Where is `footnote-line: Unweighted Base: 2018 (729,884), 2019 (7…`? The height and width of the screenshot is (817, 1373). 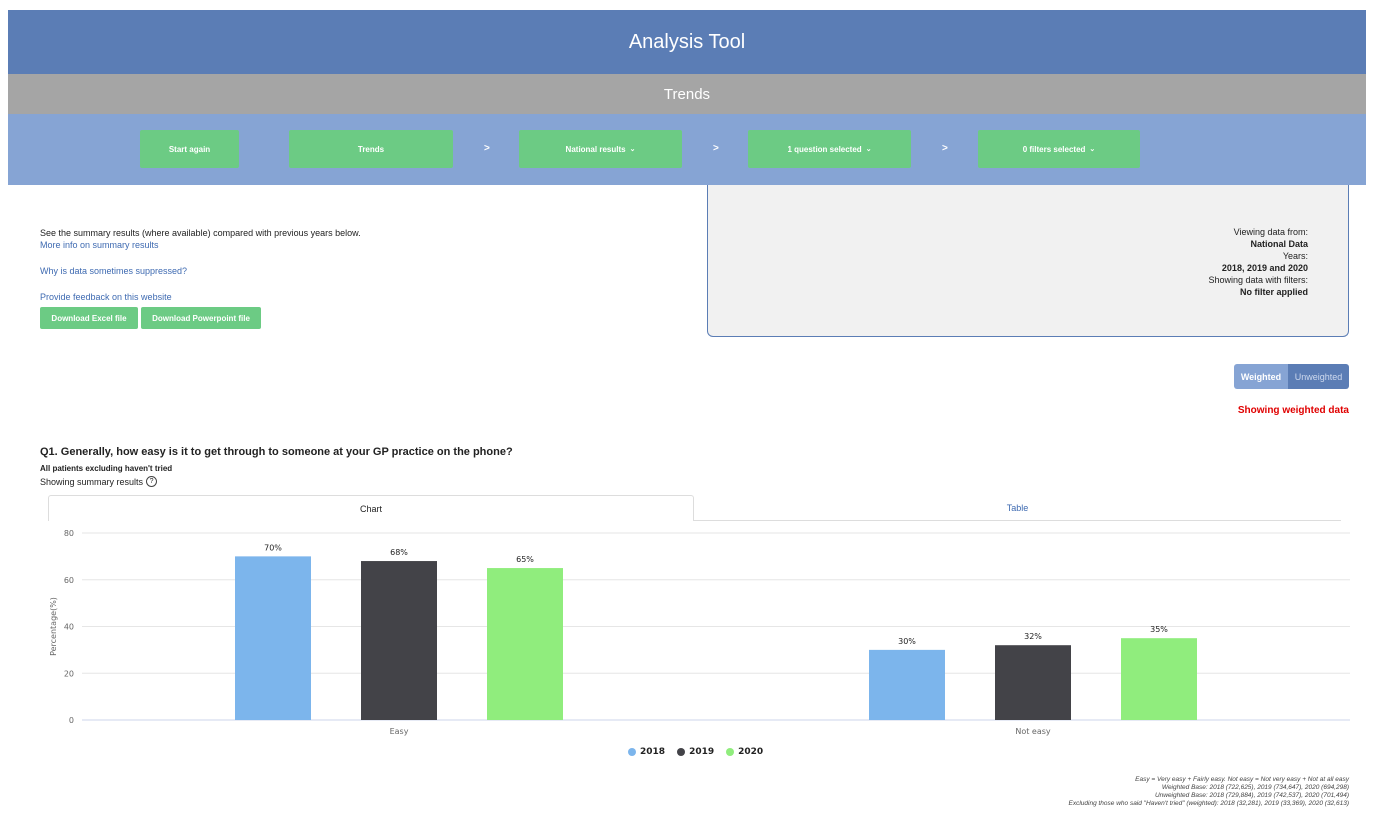
footnote-line: Unweighted Base: 2018 (729,884), 2019 (7… is located at coordinates (1251, 795).